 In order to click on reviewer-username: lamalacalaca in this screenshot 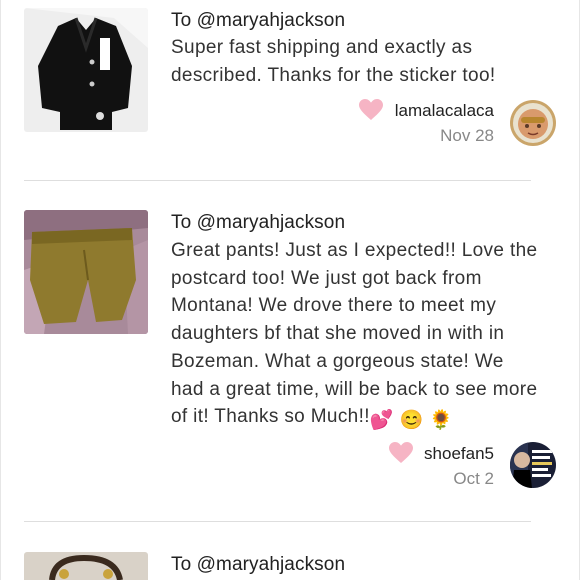, I will do `click(444, 111)`.